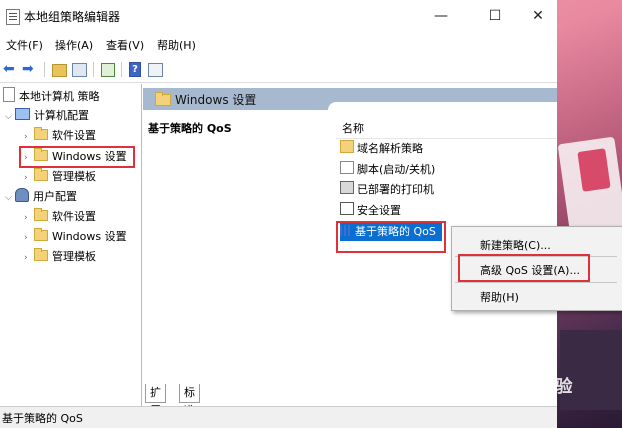  I want to click on tree-node-local-policy: 本地计算机 策略, so click(51, 96).